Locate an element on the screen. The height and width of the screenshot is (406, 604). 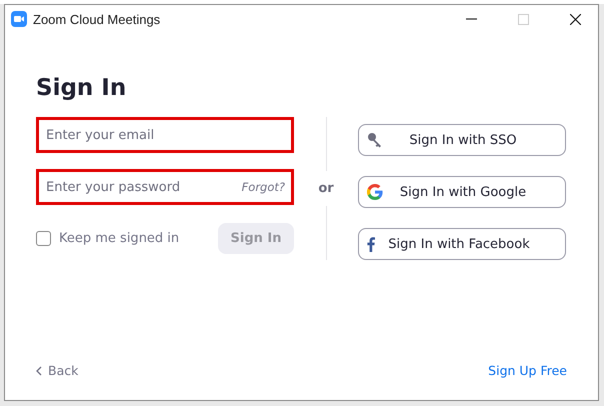
keep-signed-in-checkbox is located at coordinates (43, 238).